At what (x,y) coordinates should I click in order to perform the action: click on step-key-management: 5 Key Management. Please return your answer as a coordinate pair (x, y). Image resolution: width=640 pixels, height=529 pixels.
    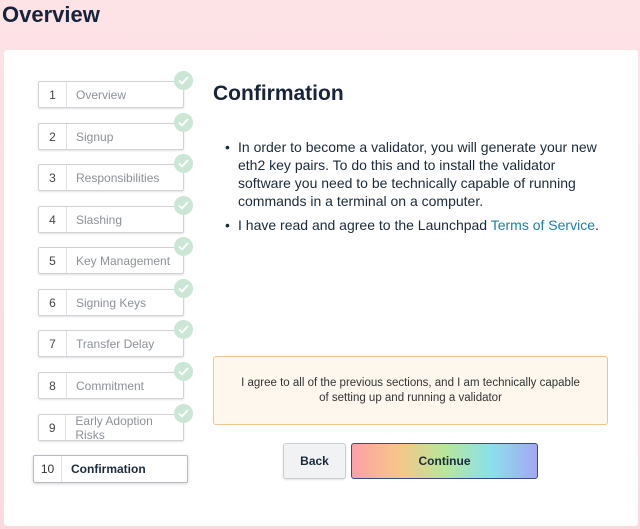
    Looking at the image, I should click on (111, 260).